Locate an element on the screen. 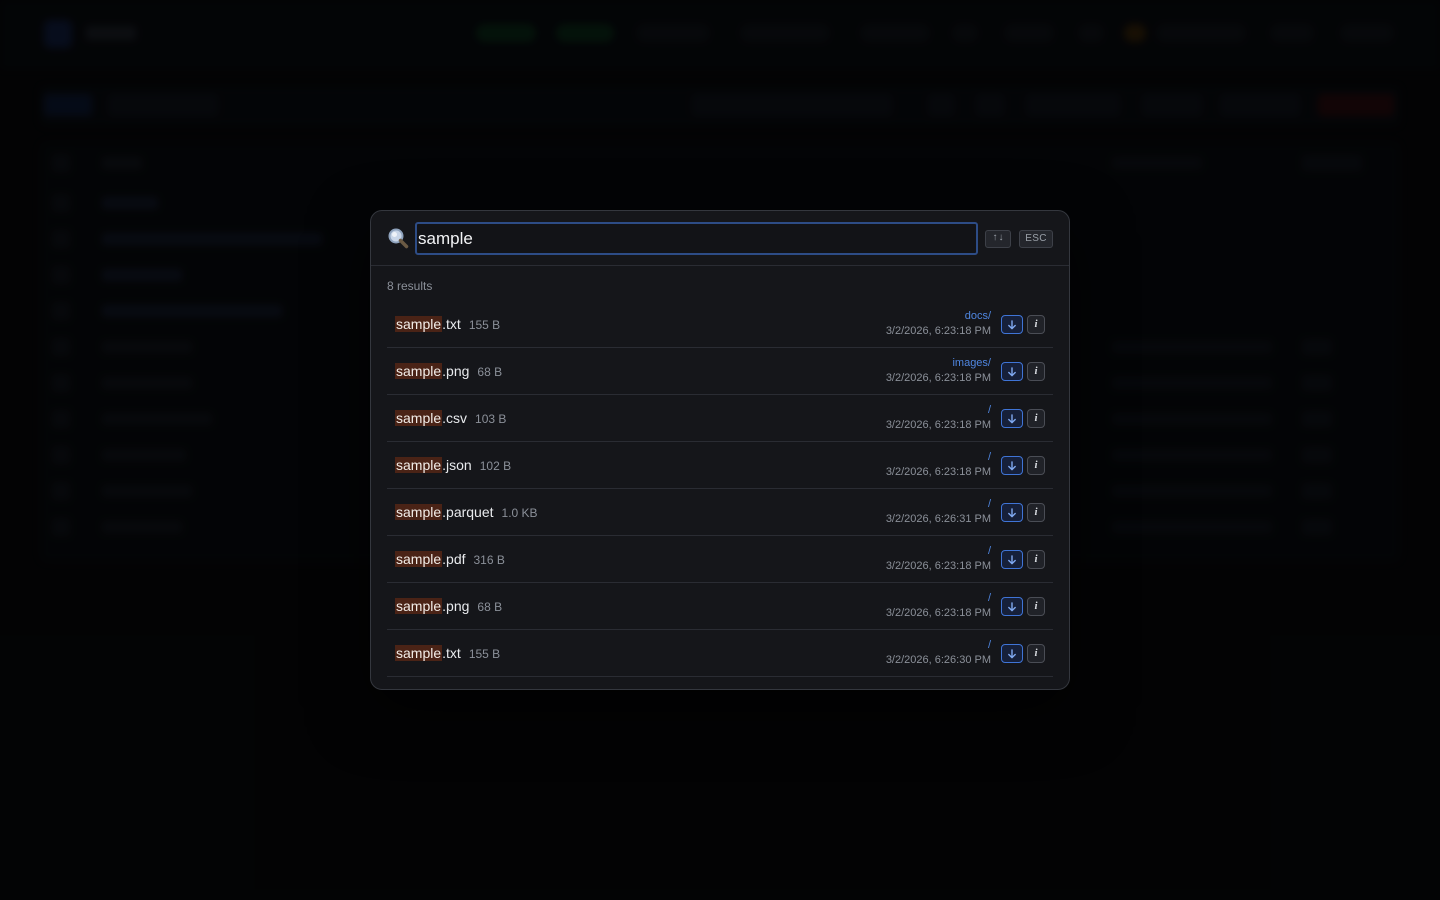 The image size is (1440, 900). filename-rest: .pdf is located at coordinates (454, 559).